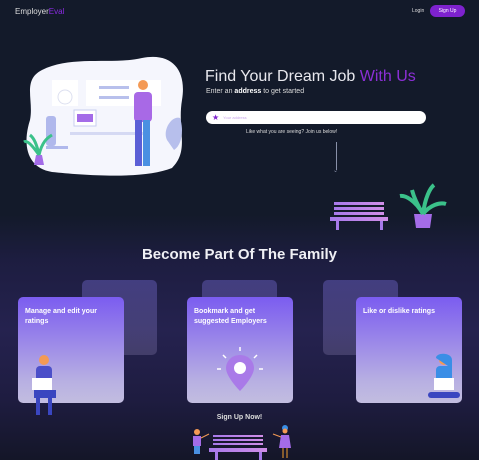 This screenshot has width=479, height=460. I want to click on address-input, so click(313, 117).